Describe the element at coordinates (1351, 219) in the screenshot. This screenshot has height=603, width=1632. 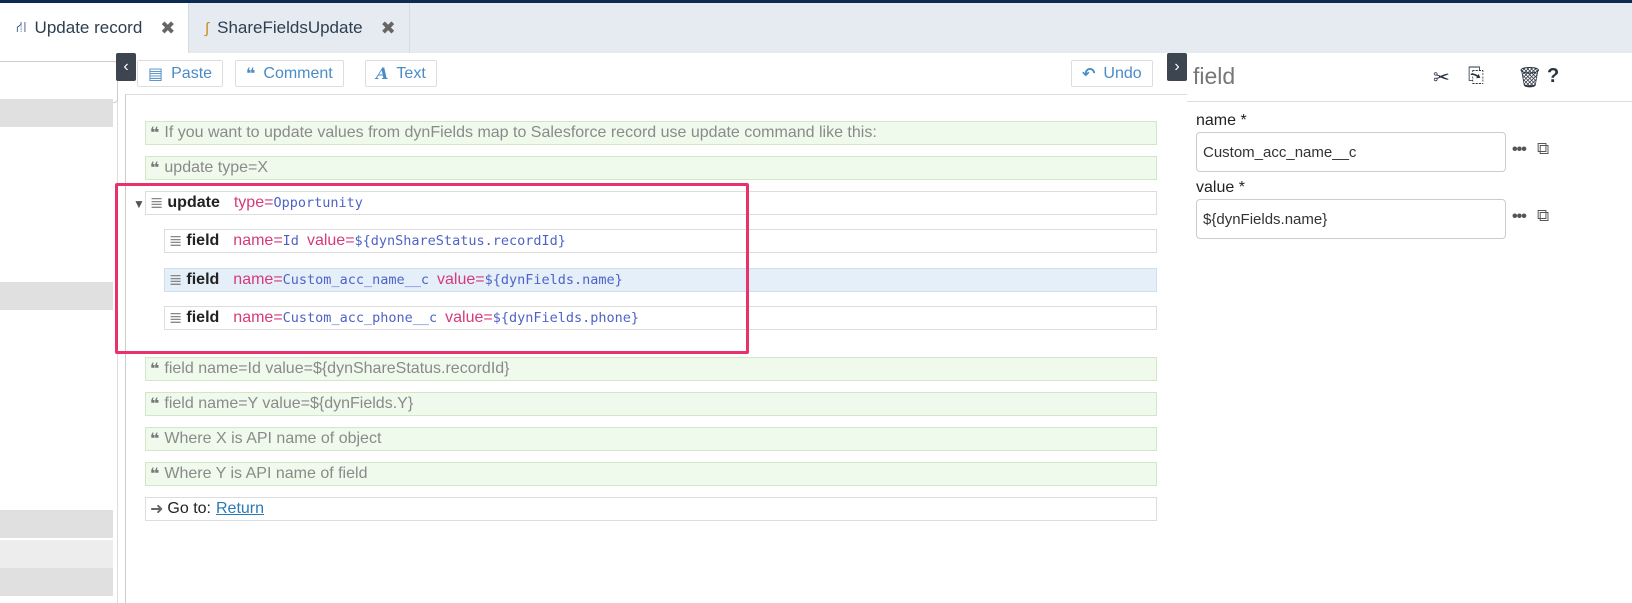
I see `value-input: ${dynFields.name}` at that location.